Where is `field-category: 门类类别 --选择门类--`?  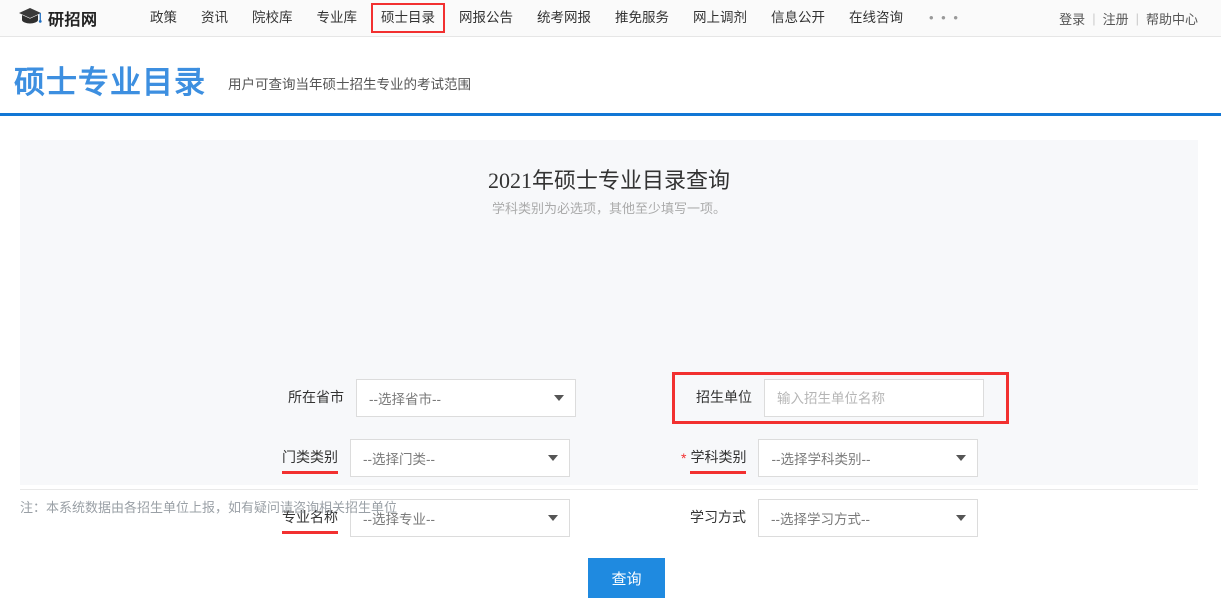 field-category: 门类类别 --选择门类-- is located at coordinates (426, 458).